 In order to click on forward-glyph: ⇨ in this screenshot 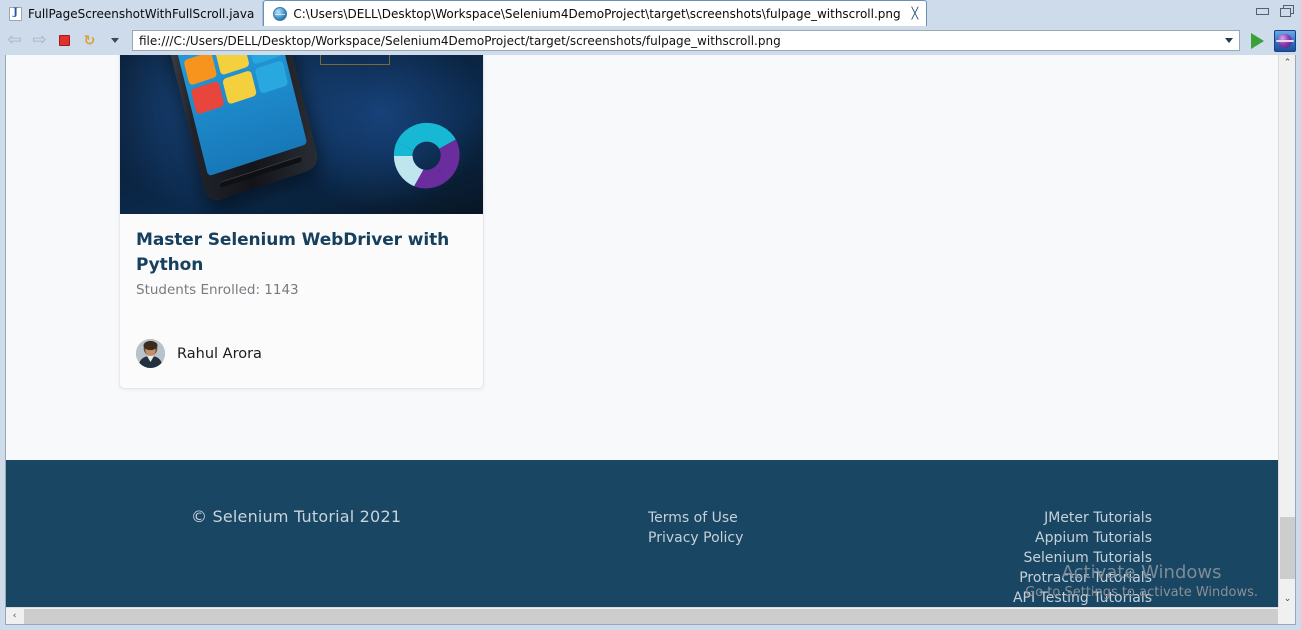, I will do `click(39, 40)`.